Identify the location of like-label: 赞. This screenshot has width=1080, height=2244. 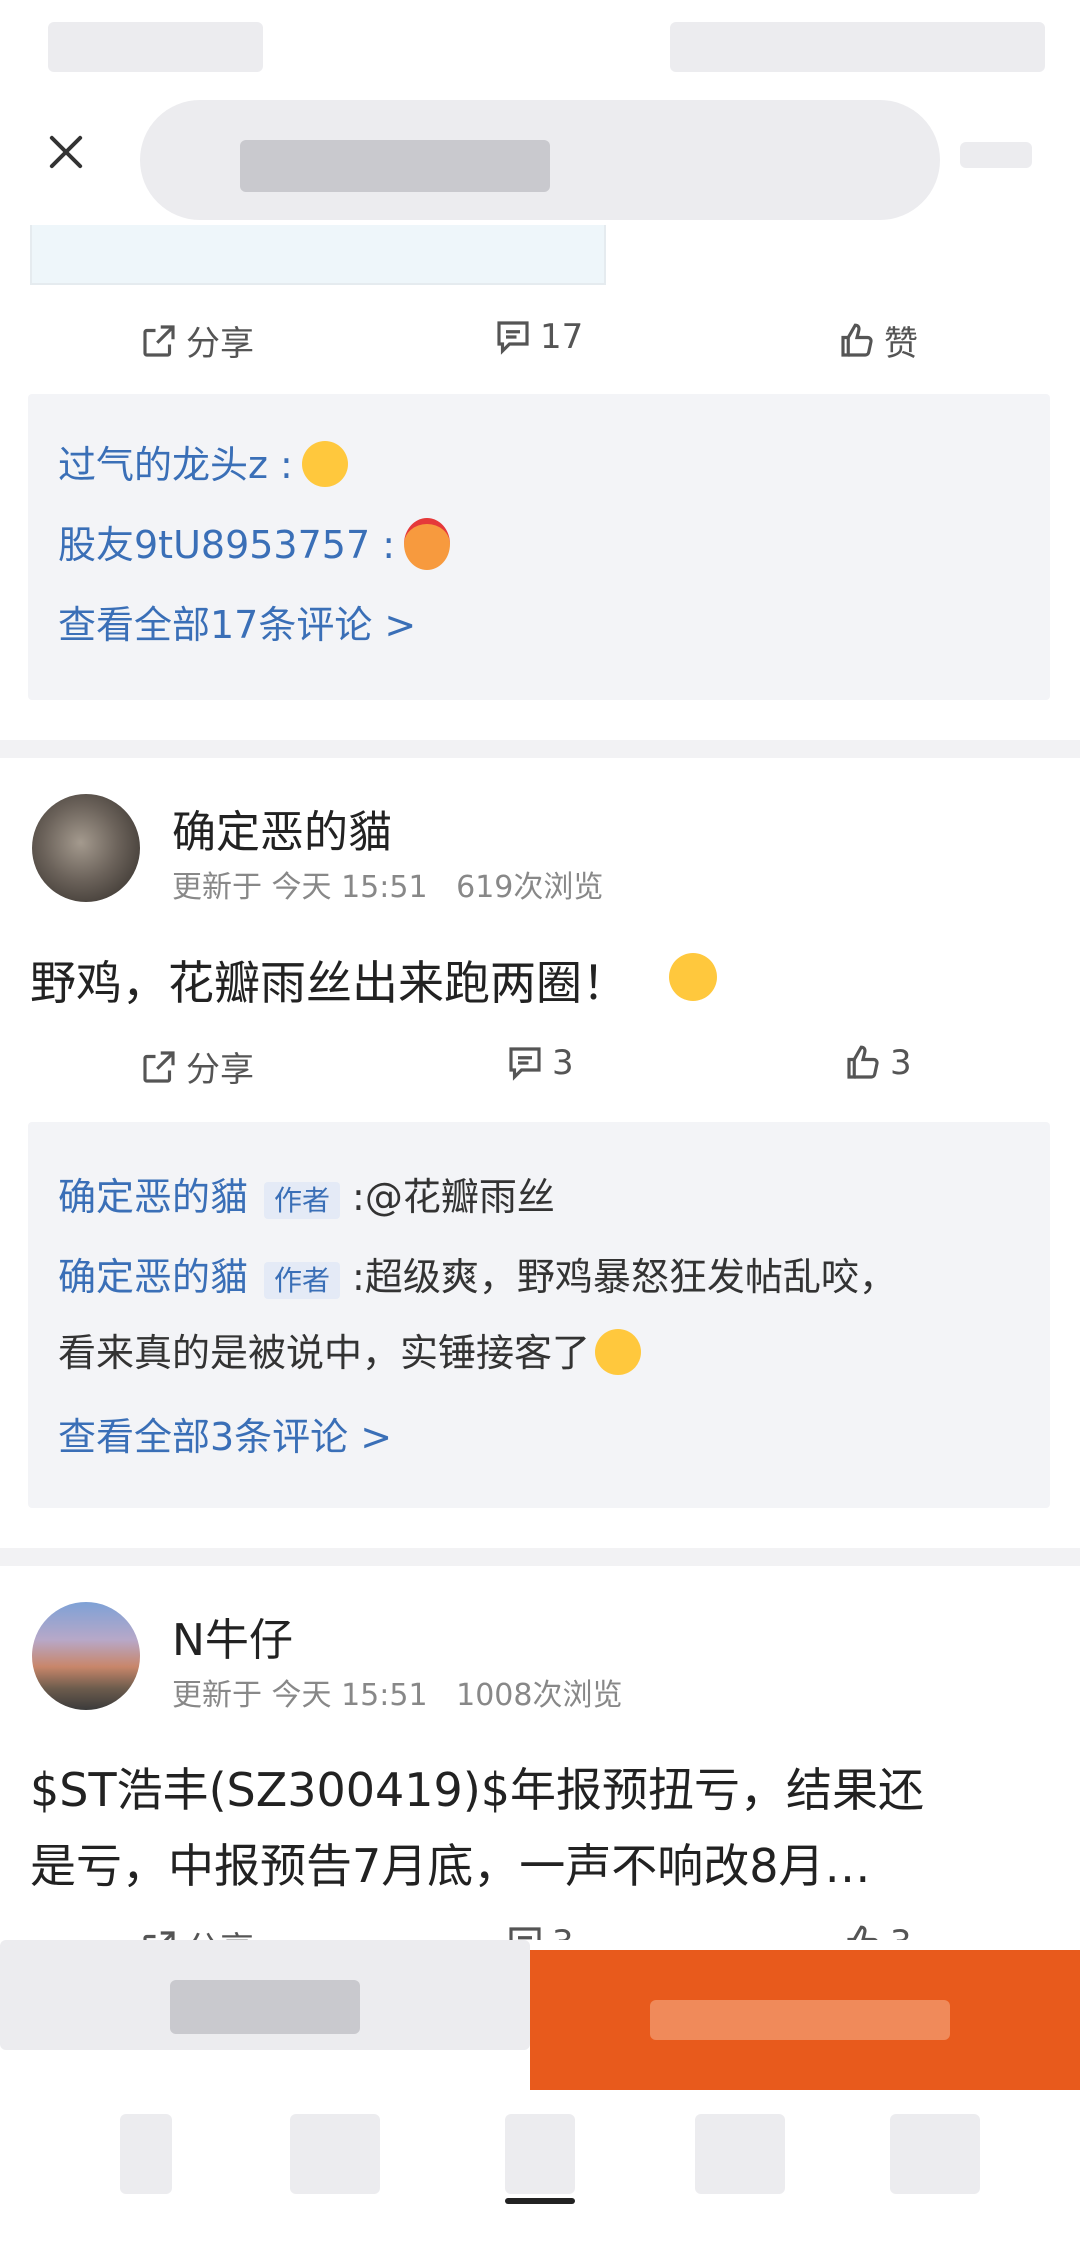
(901, 344).